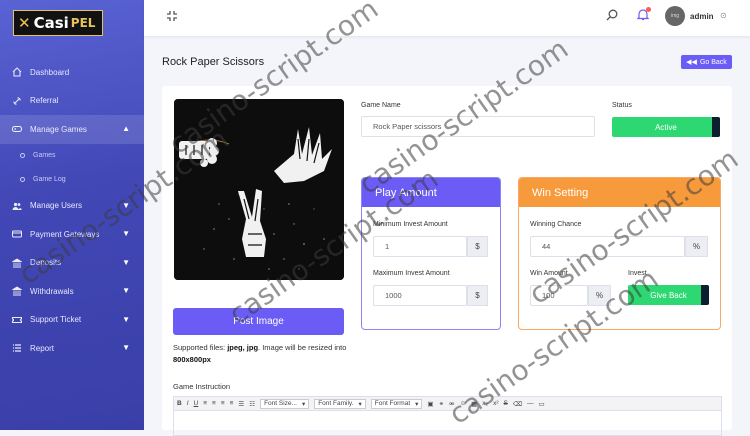 This screenshot has width=750, height=436. Describe the element at coordinates (252, 404) in the screenshot. I see `numbered-list-icon: ☷` at that location.